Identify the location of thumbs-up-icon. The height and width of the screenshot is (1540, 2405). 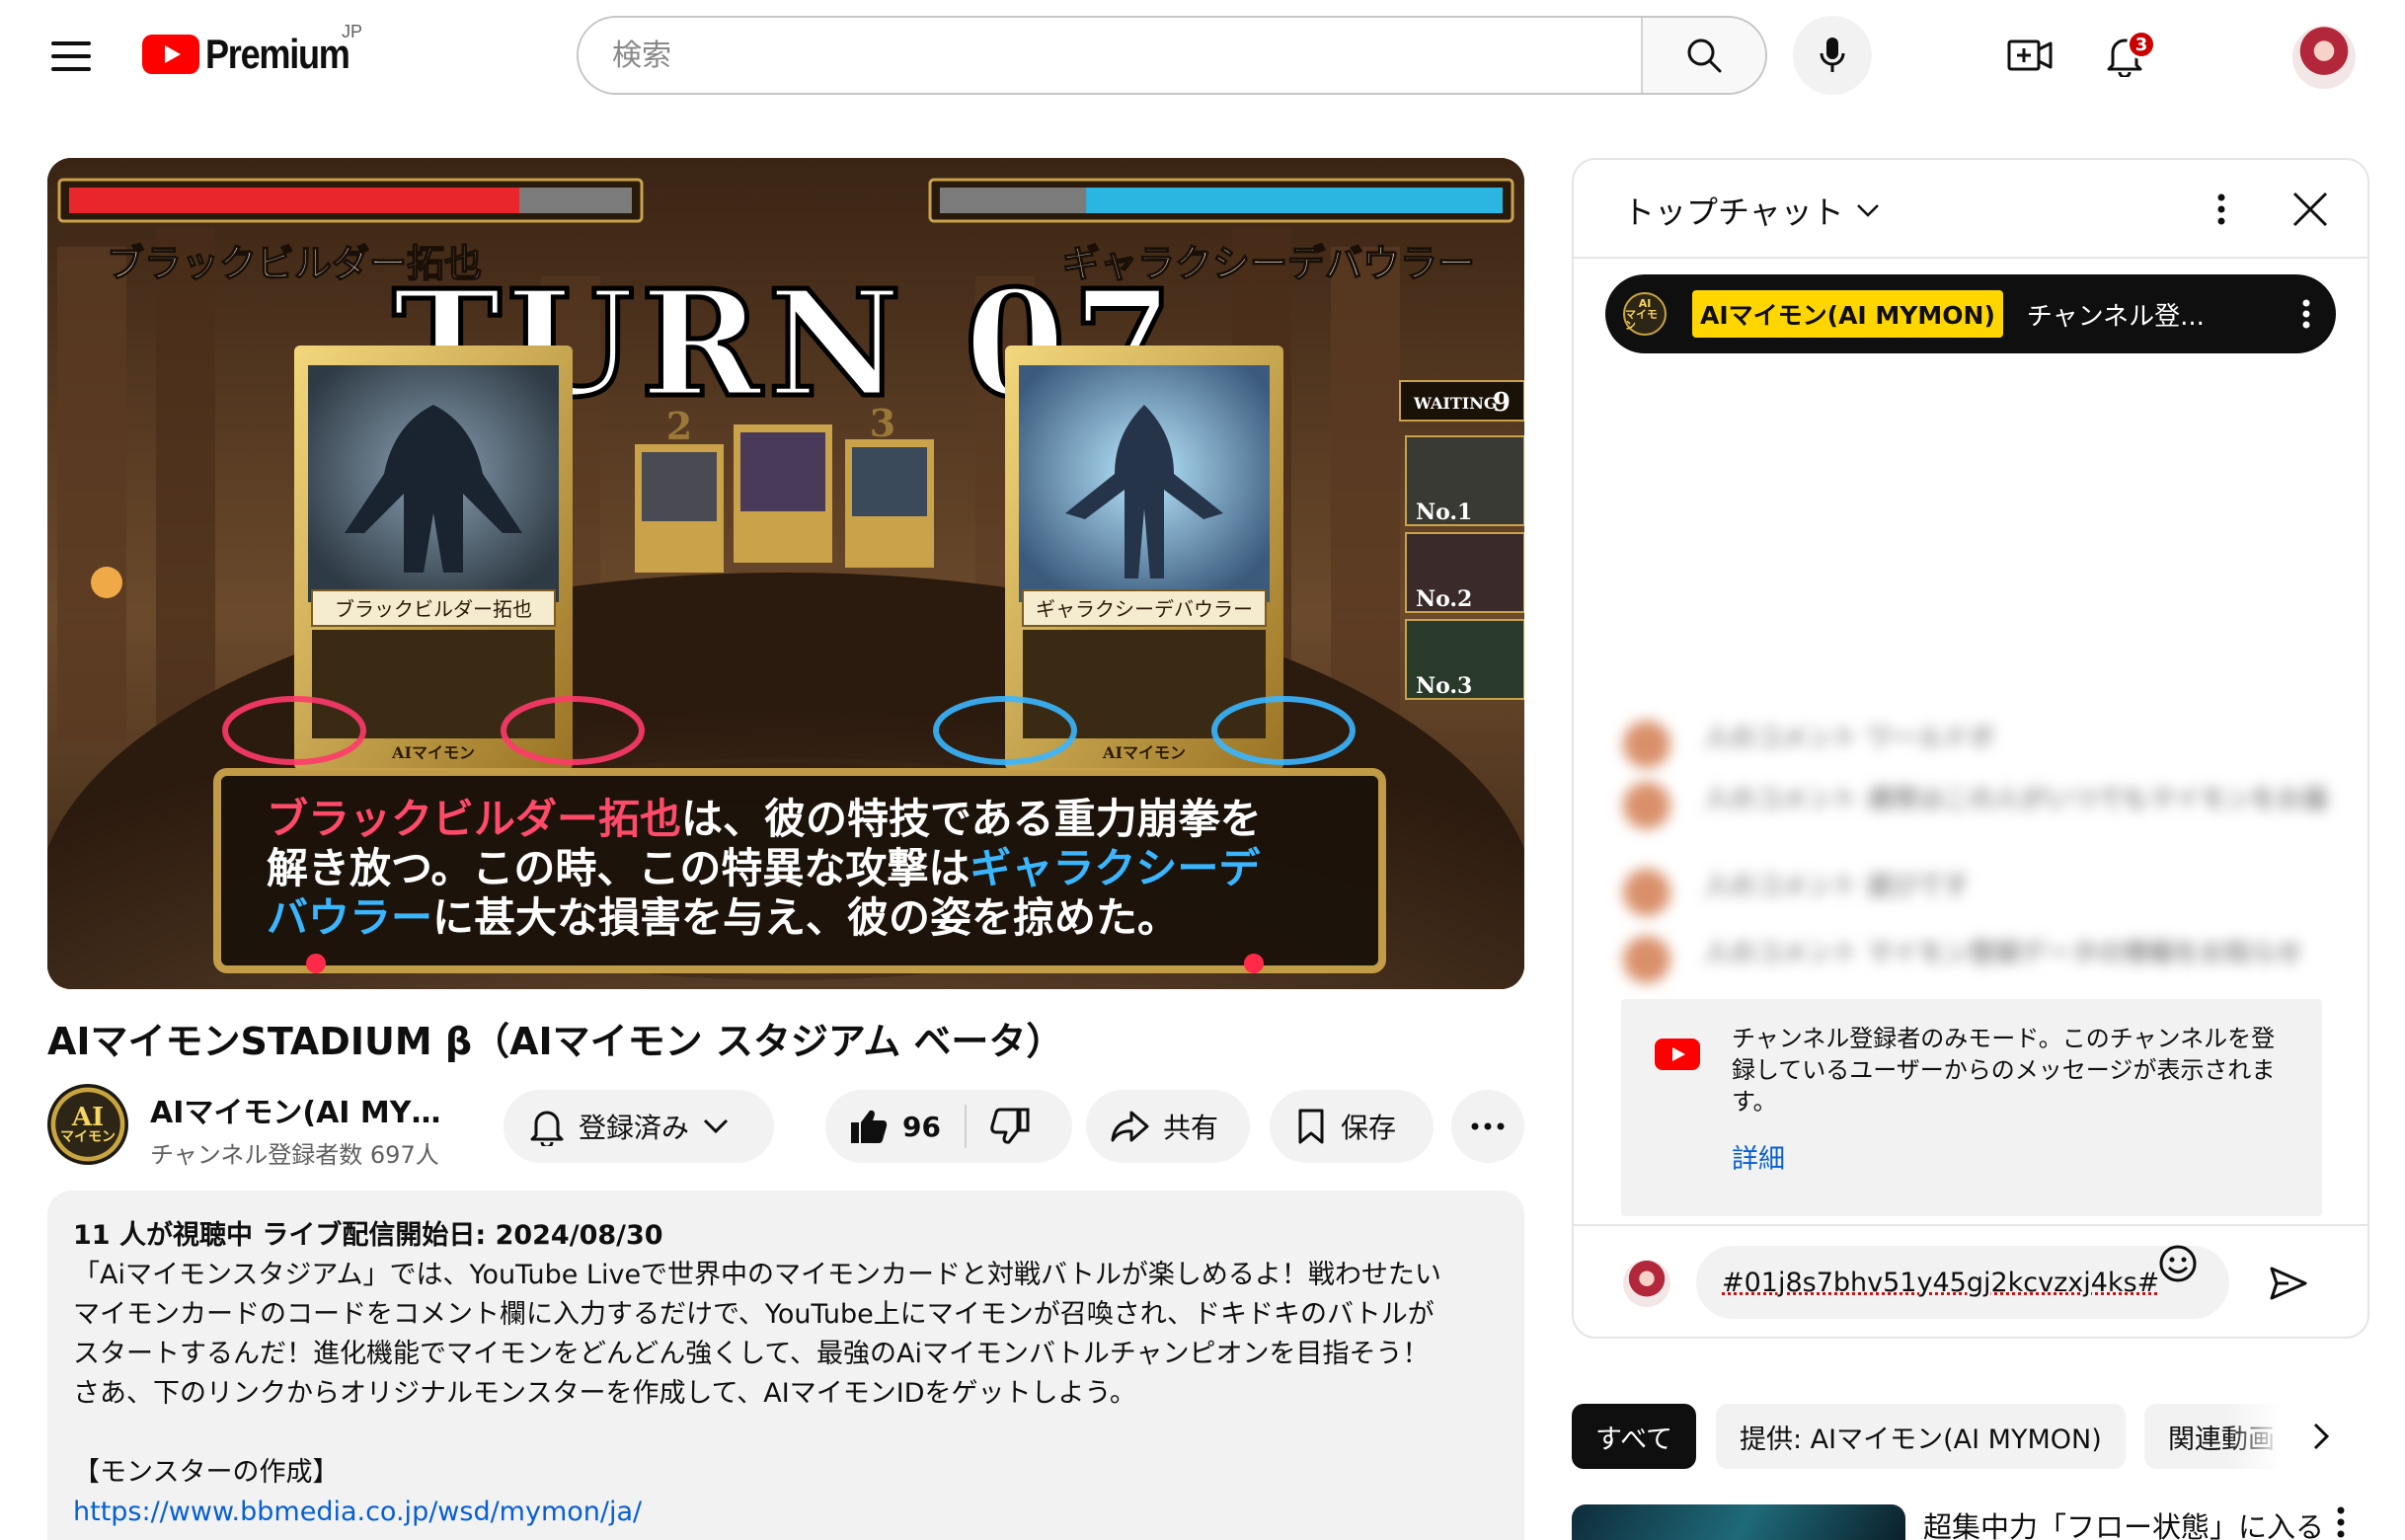
(869, 1126).